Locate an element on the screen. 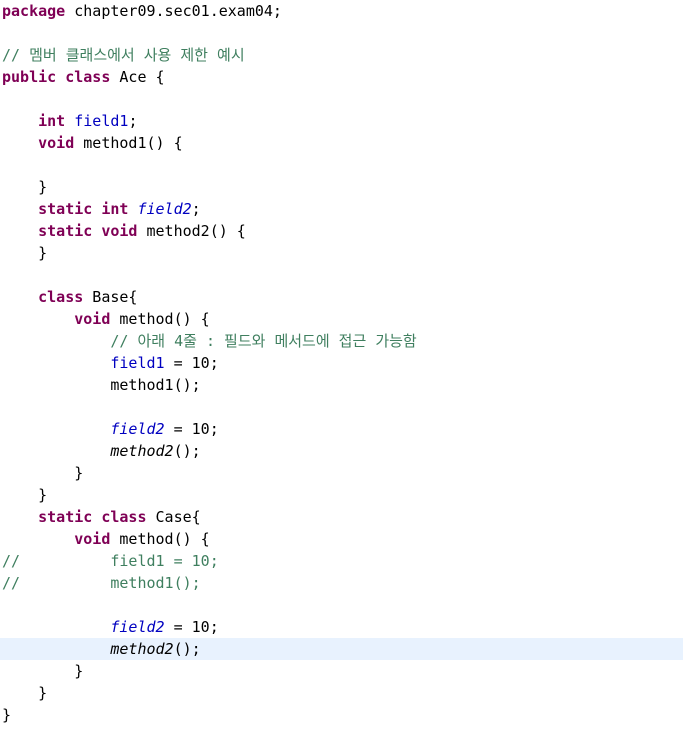 This screenshot has height=748, width=683. code-token: method1(); is located at coordinates (101, 385).